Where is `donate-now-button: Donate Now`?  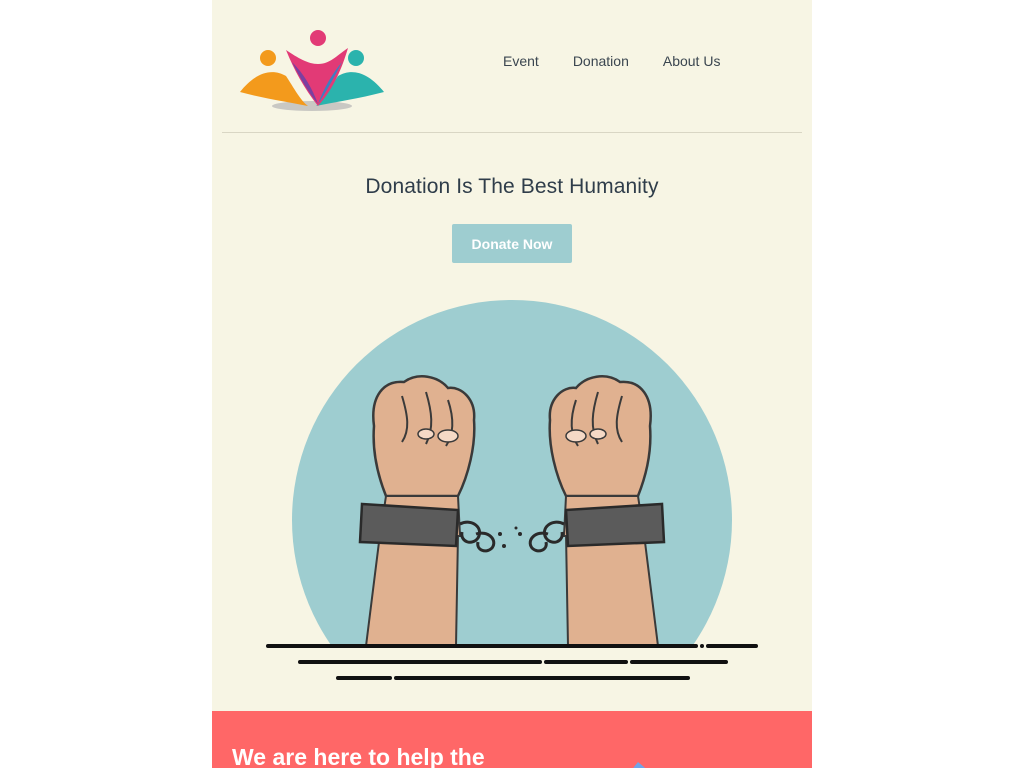
donate-now-button: Donate Now is located at coordinates (512, 243).